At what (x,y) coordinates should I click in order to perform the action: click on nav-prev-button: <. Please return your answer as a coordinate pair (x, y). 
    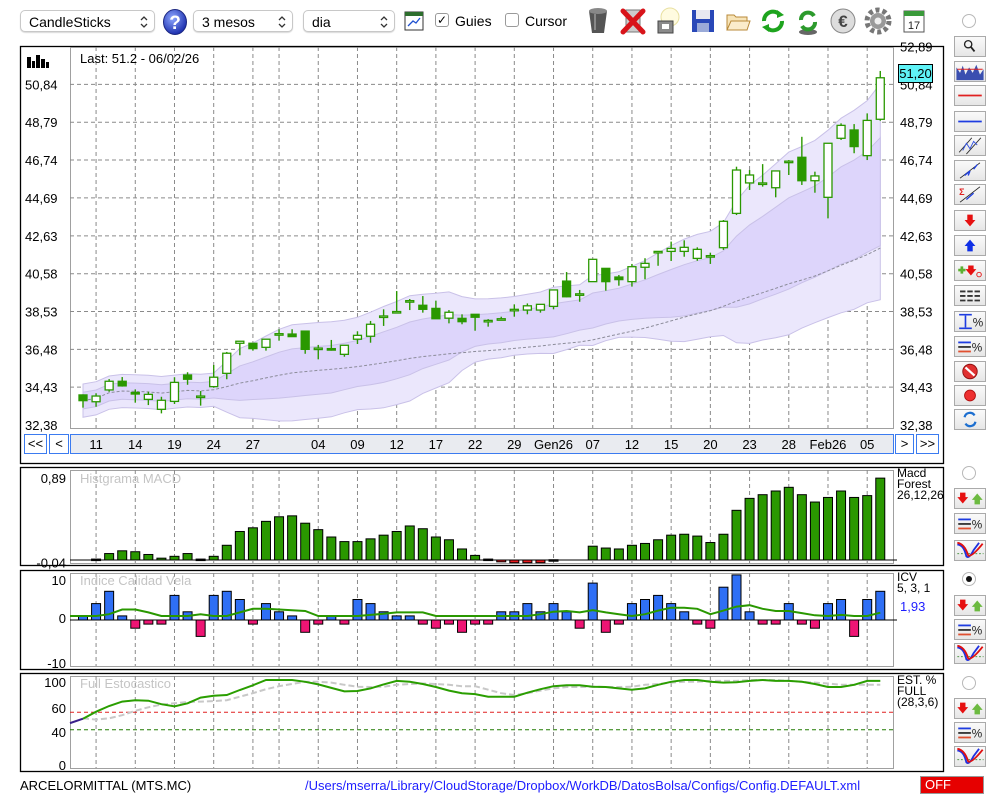
    Looking at the image, I should click on (59, 444).